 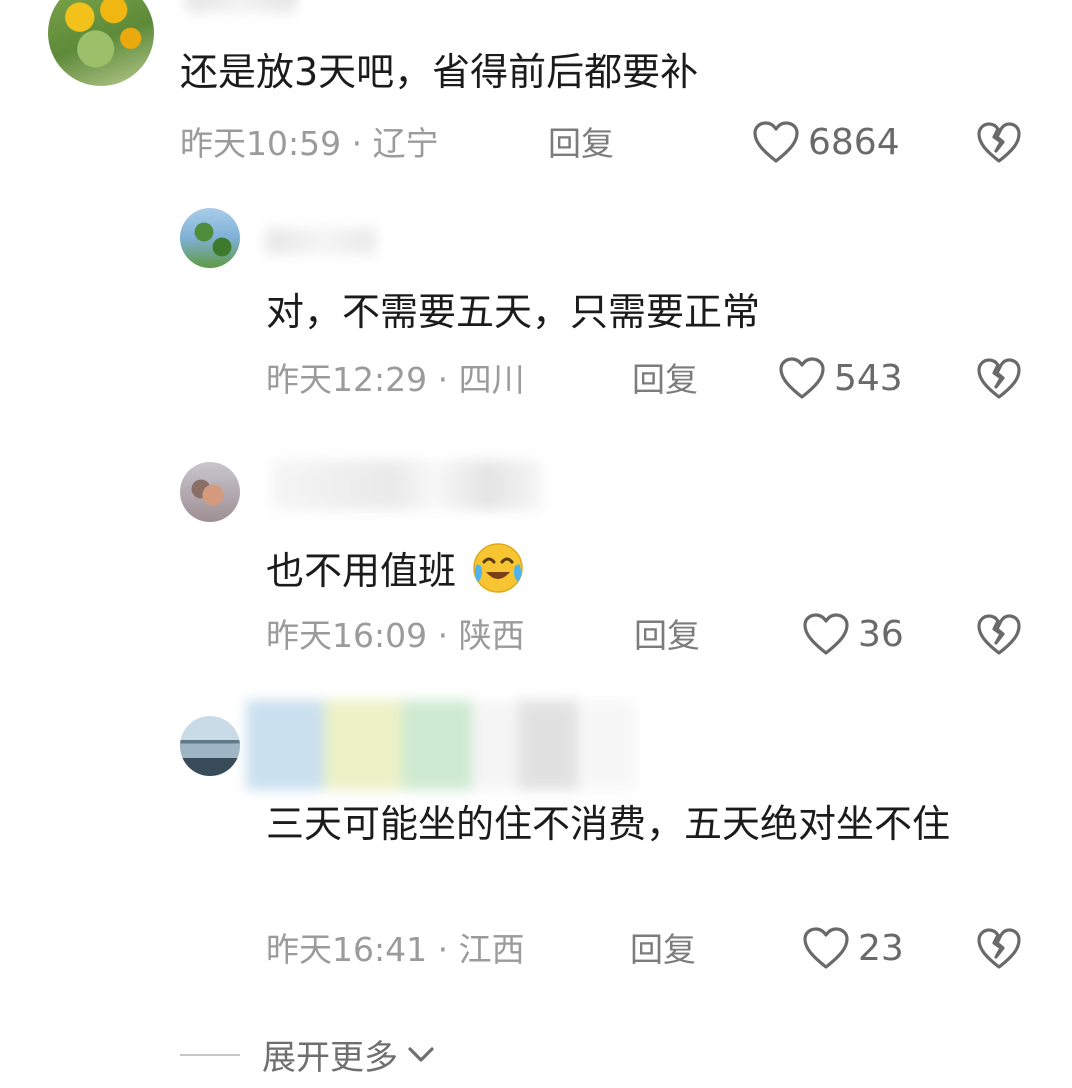 I want to click on comment-text: 也不用值班, so click(x=361, y=571).